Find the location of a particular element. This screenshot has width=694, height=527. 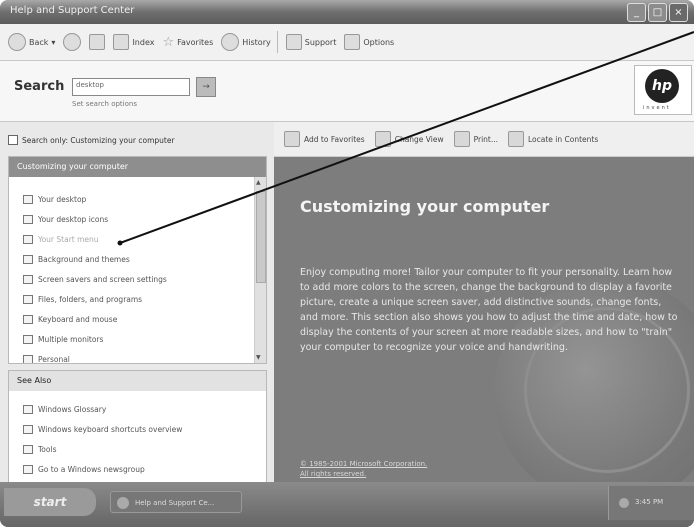

topic-label: Keyboard and mouse is located at coordinates (78, 319).